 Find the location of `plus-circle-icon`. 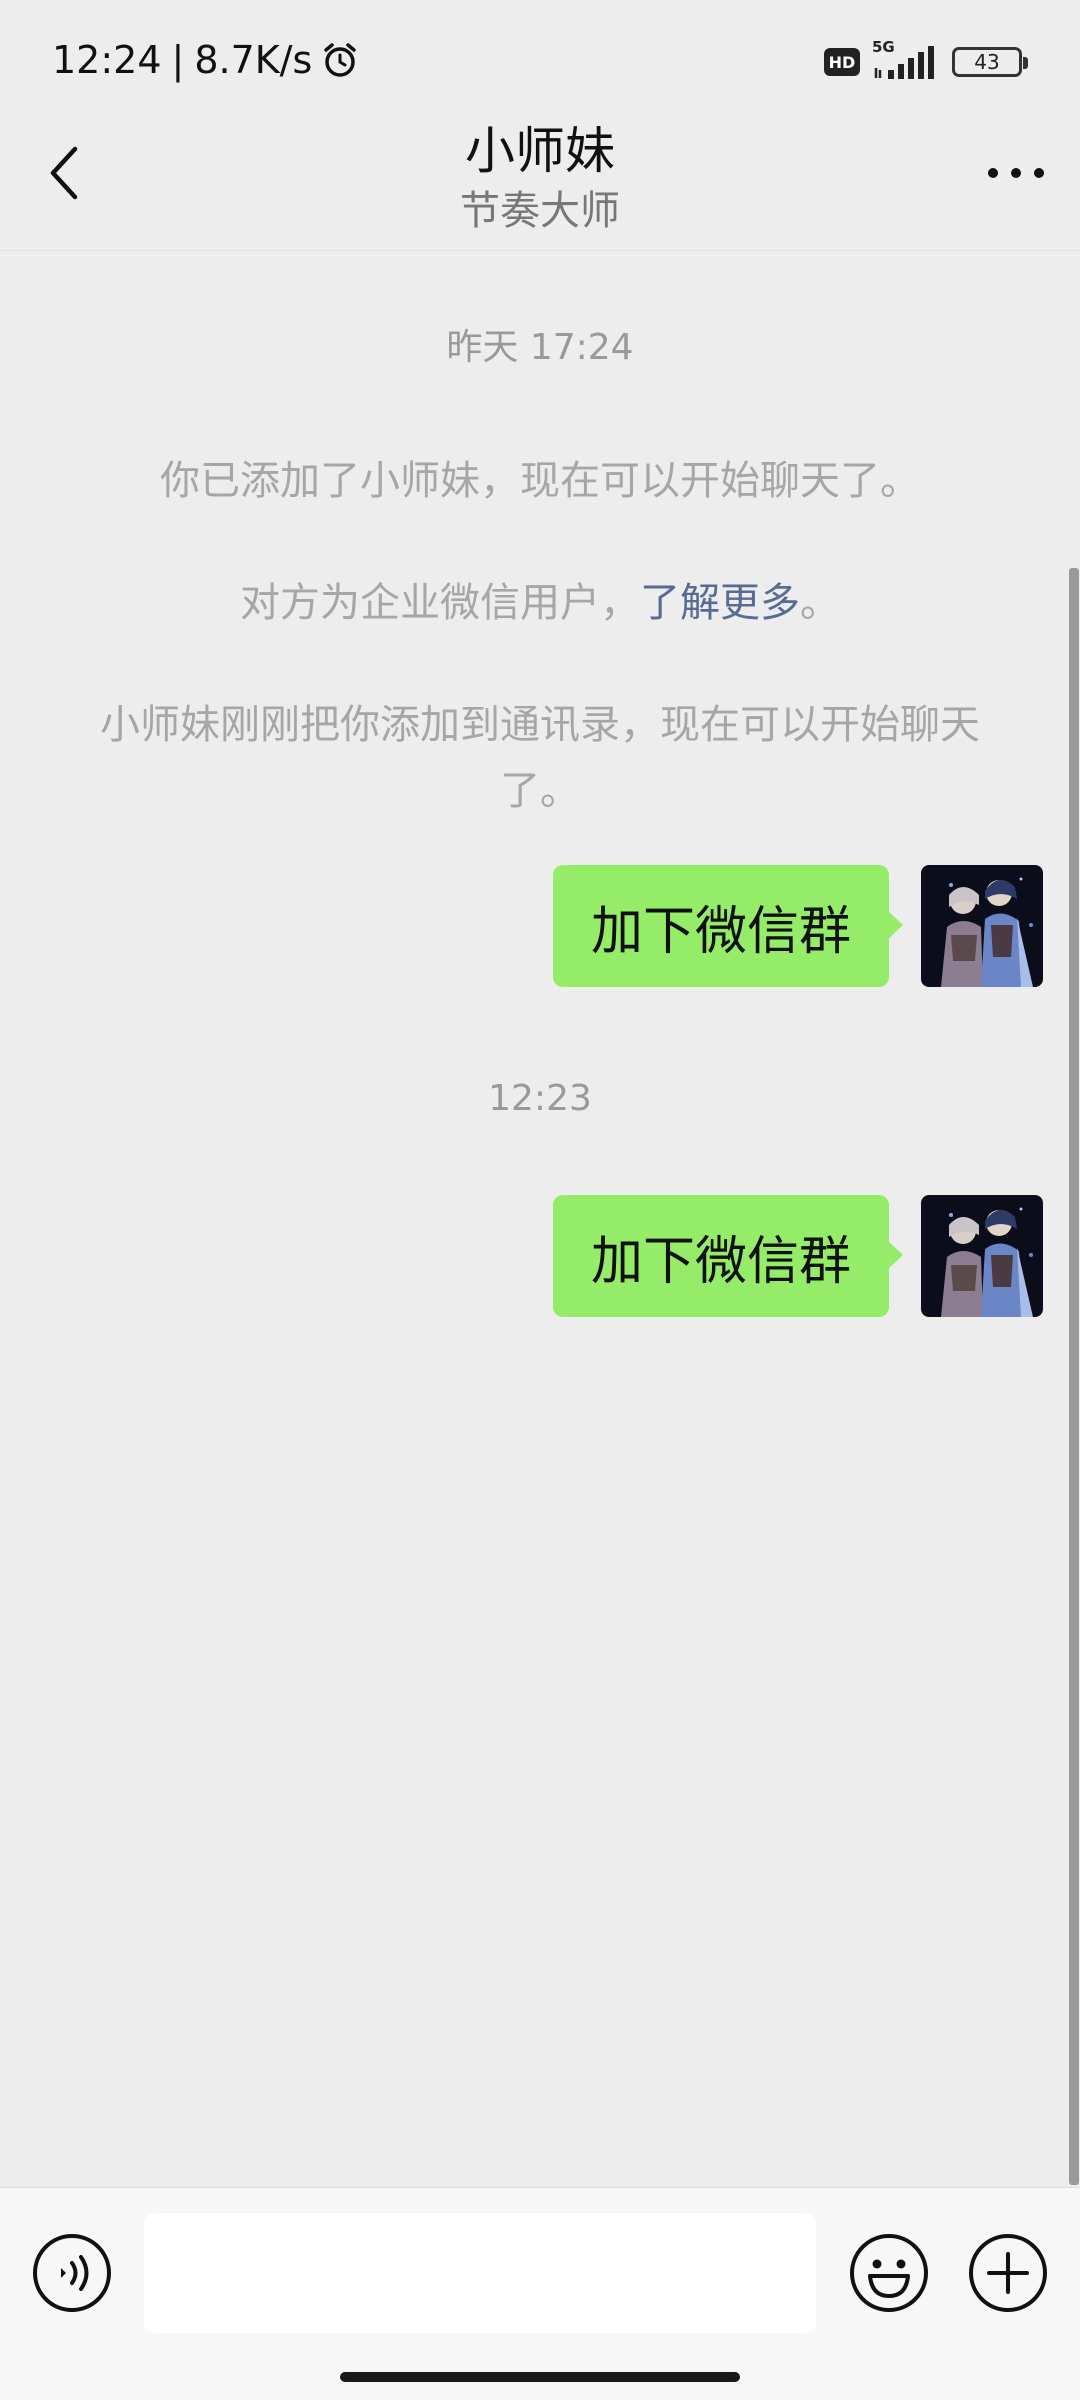

plus-circle-icon is located at coordinates (1008, 2273).